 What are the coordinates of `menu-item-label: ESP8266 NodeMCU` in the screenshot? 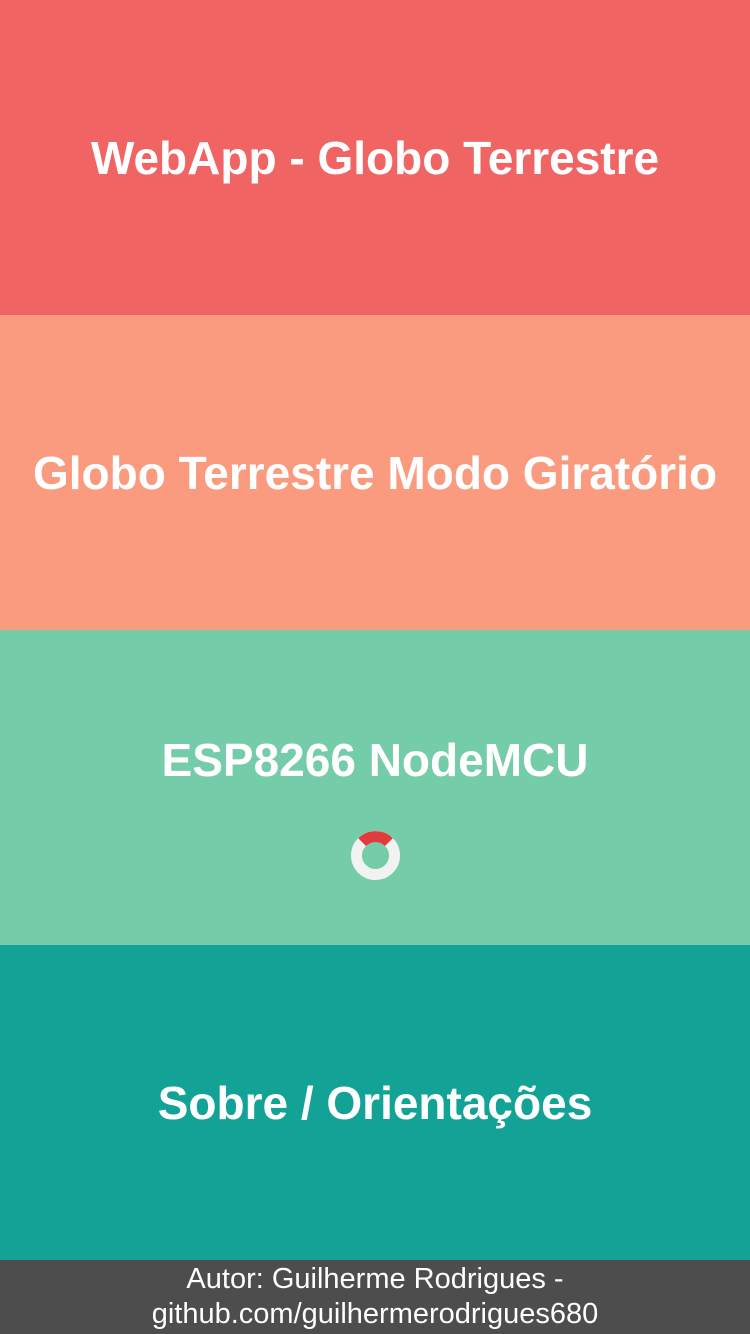 It's located at (375, 760).